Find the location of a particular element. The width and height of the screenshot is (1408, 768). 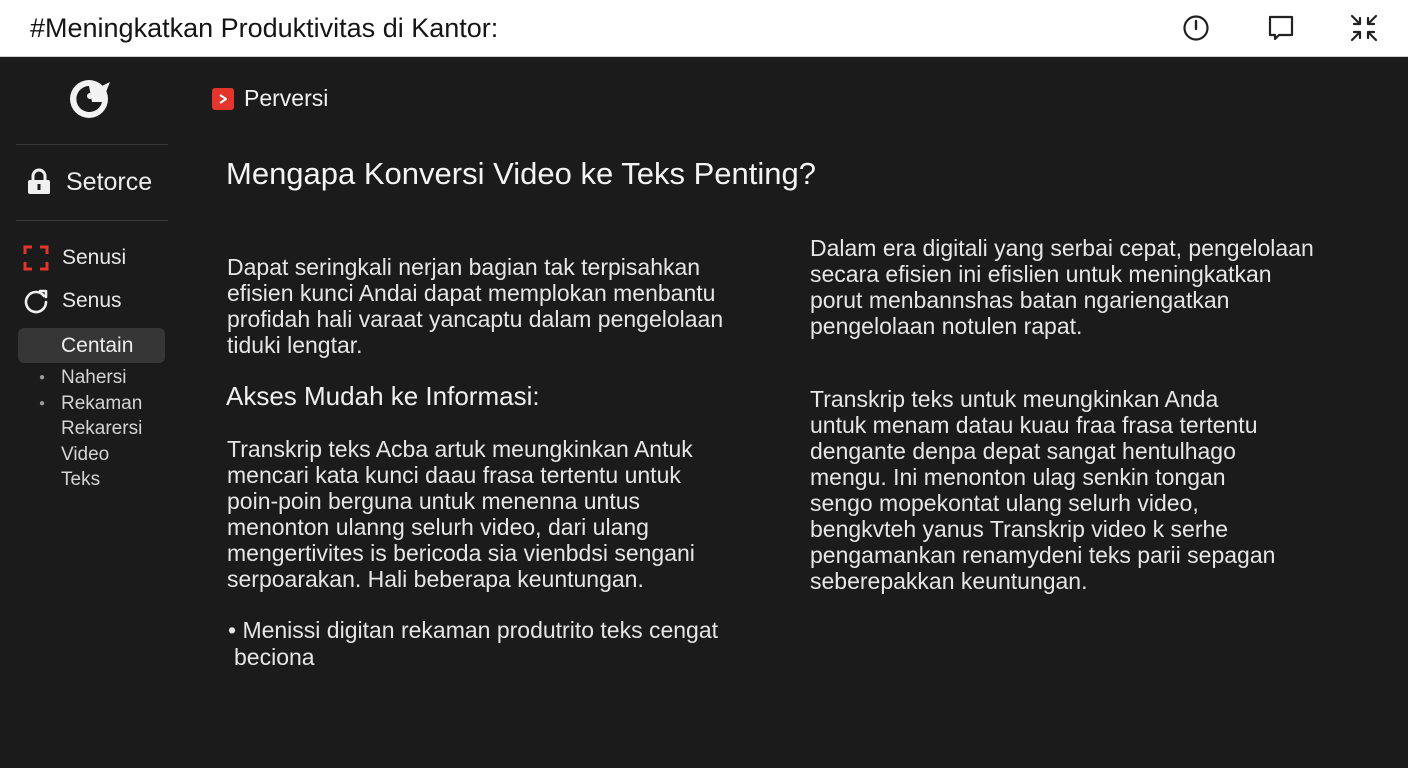

sidebar-item-senusi: Senusi is located at coordinates (74, 258).